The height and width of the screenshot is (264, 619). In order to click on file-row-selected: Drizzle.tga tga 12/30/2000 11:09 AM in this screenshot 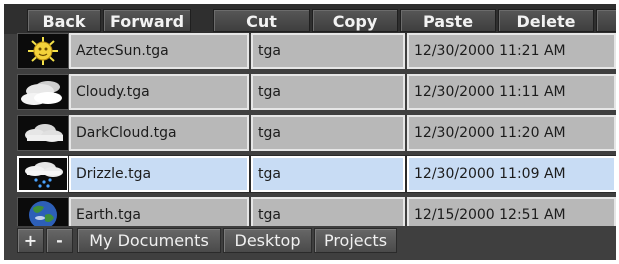, I will do `click(310, 174)`.